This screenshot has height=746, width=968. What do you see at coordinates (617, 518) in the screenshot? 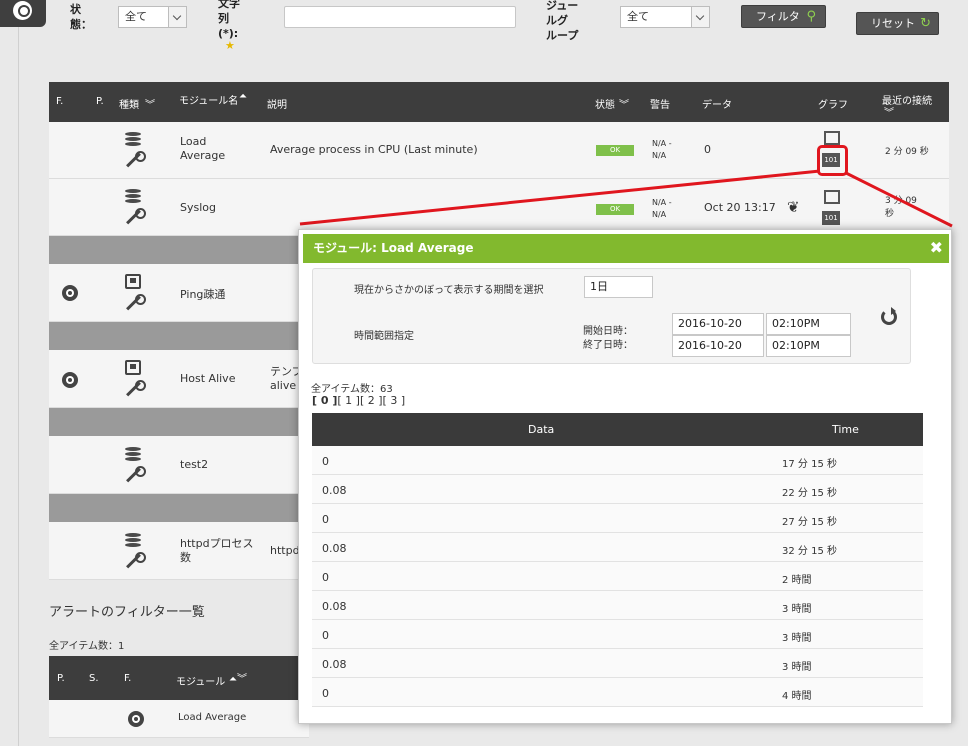
I see `data-row: 0 27 分 15 秒` at bounding box center [617, 518].